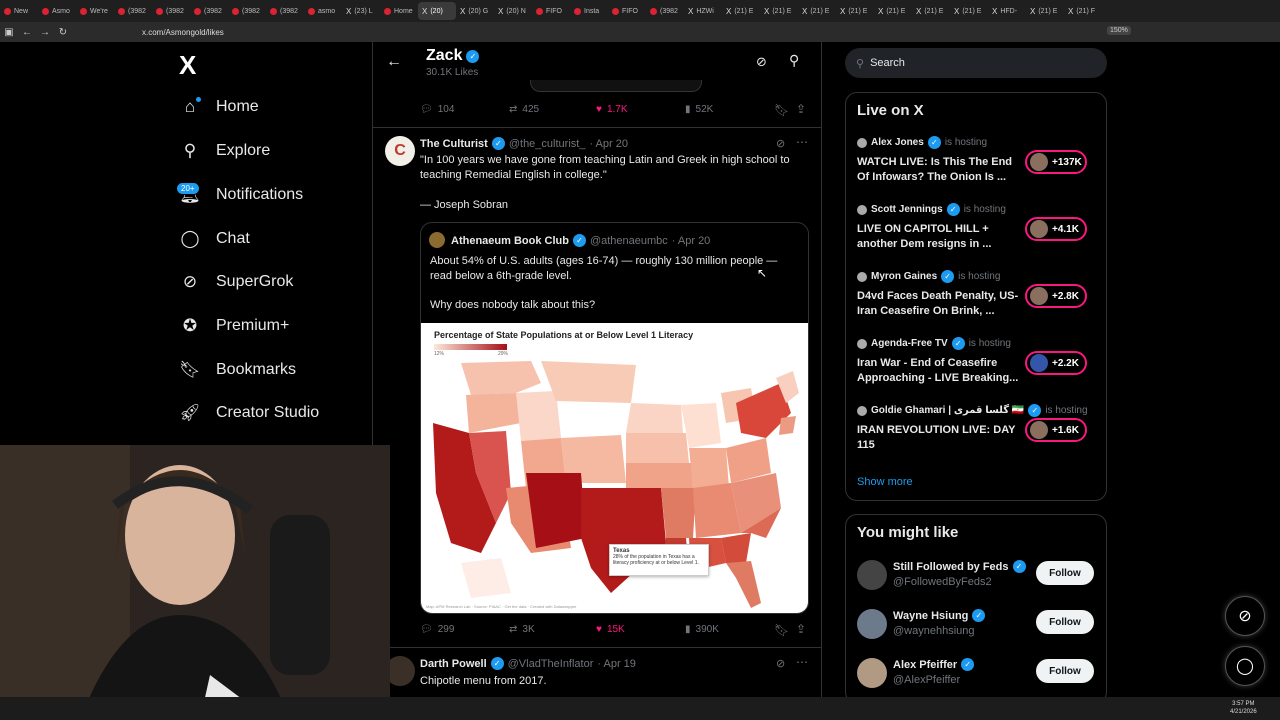 The height and width of the screenshot is (720, 1280). Describe the element at coordinates (524, 109) in the screenshot. I see `repost-button: ⇄ 425` at that location.